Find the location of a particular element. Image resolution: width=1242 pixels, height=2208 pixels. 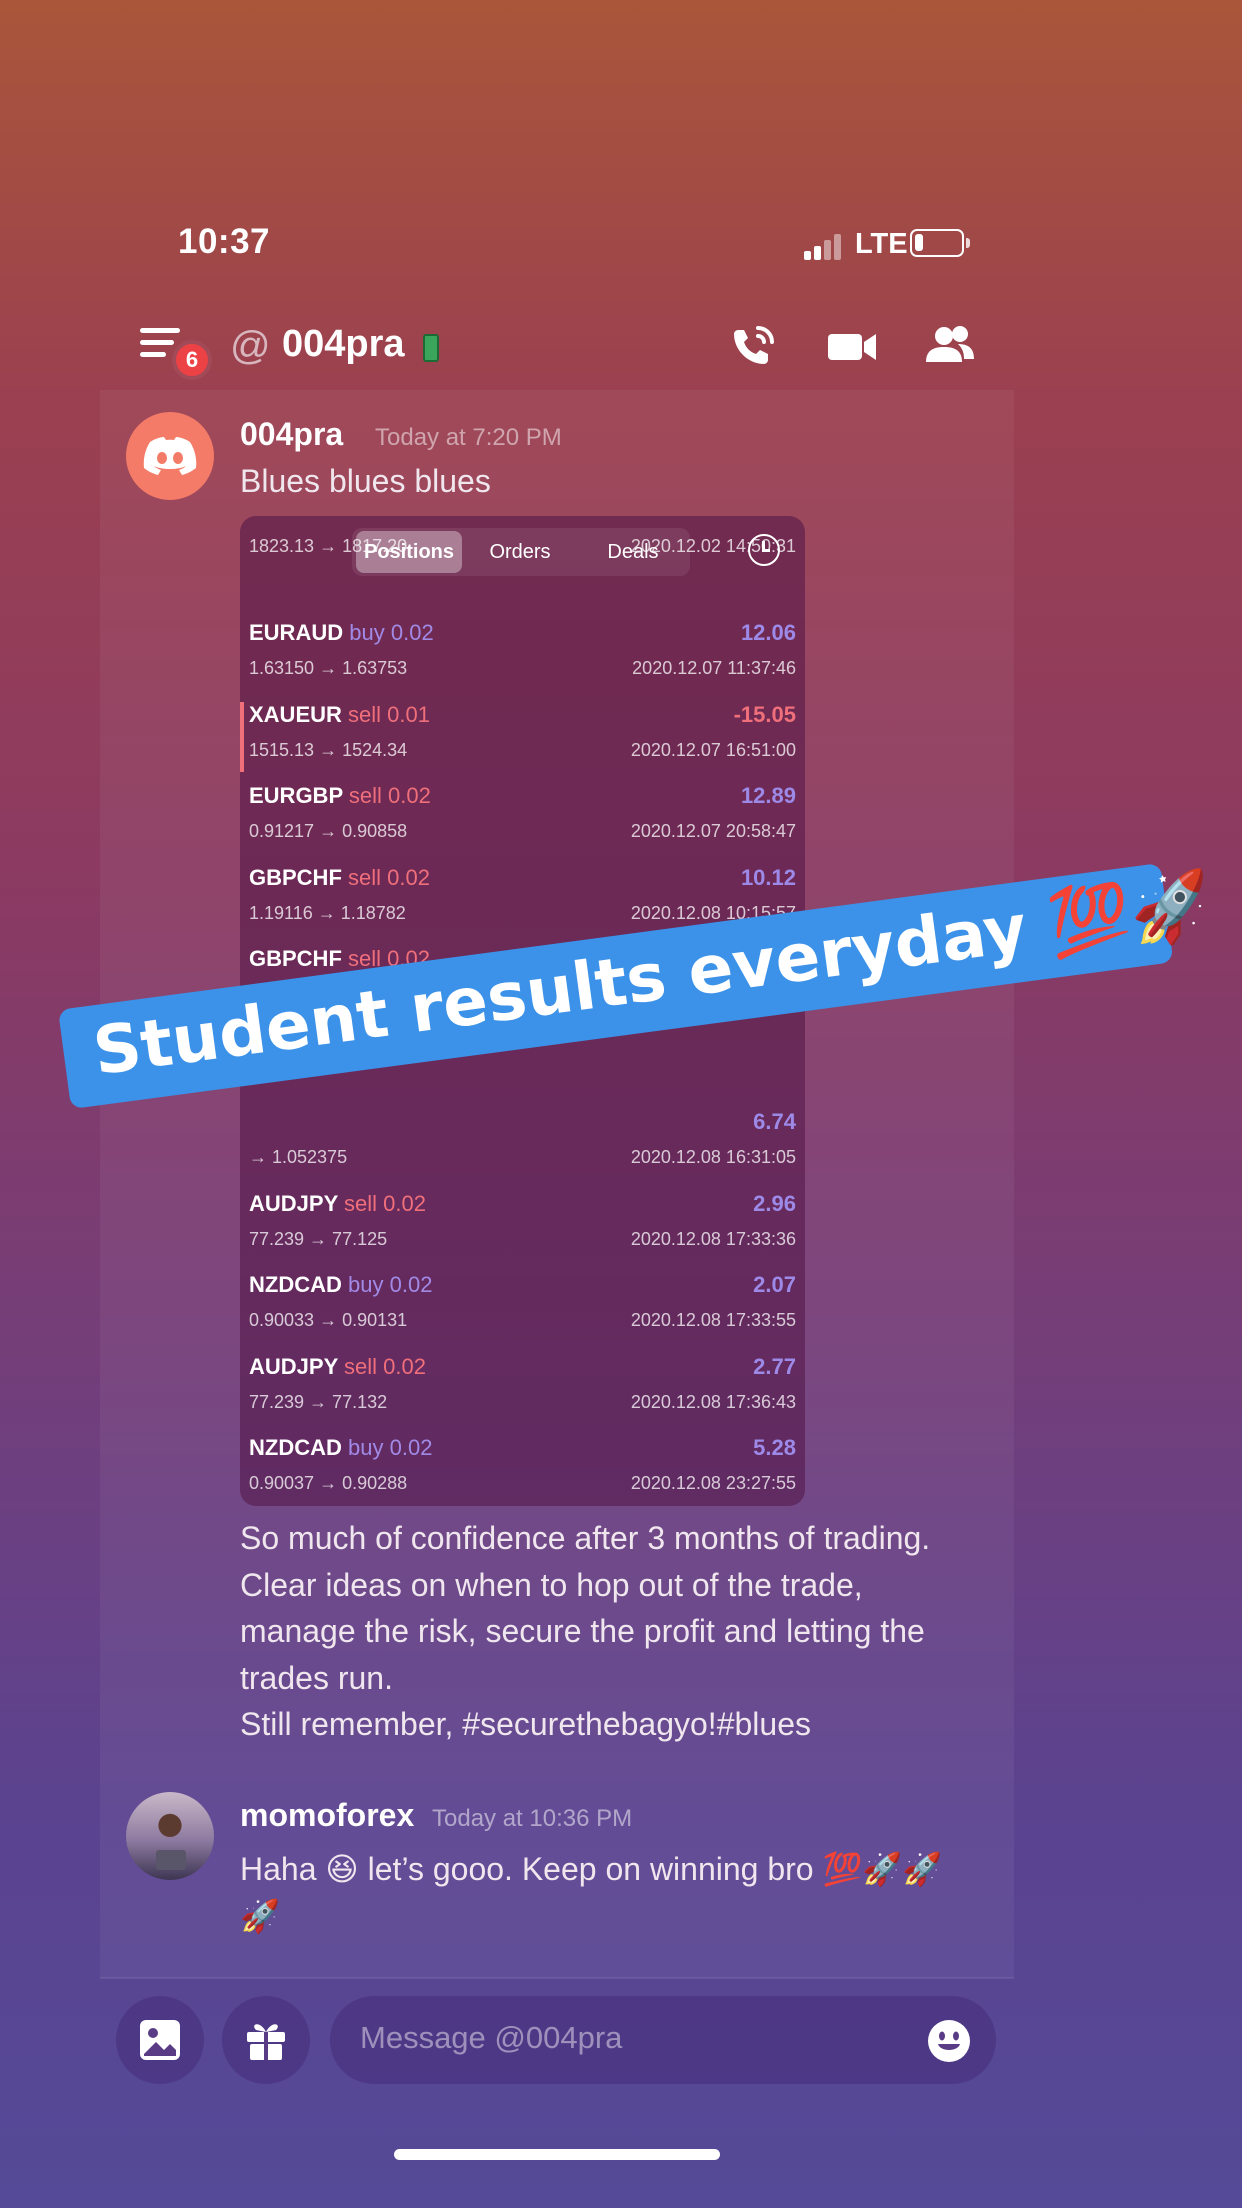

trade-date: 2020.12.07 20:58:47 is located at coordinates (713, 831).